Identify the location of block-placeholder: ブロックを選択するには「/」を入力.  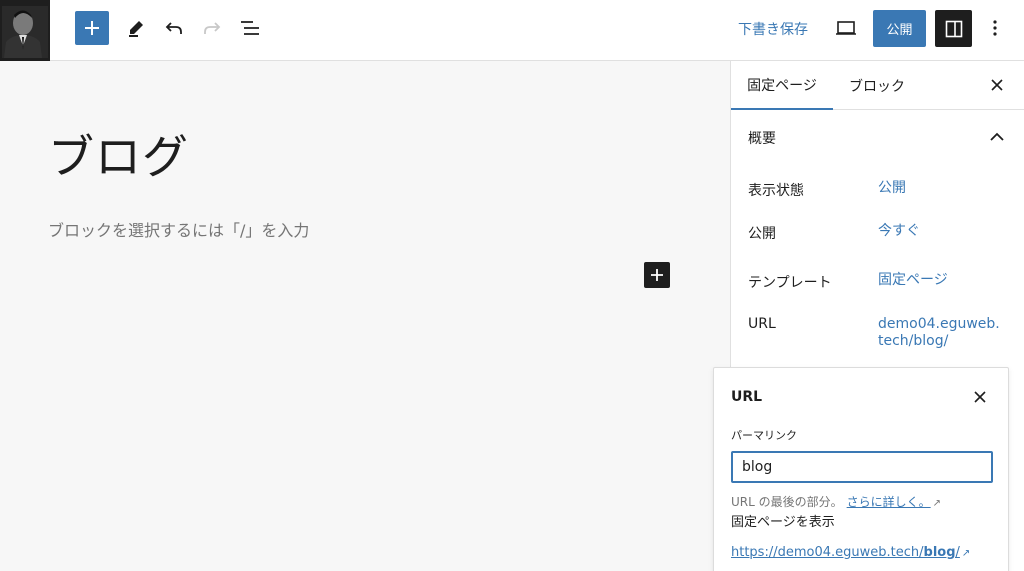
(178, 229).